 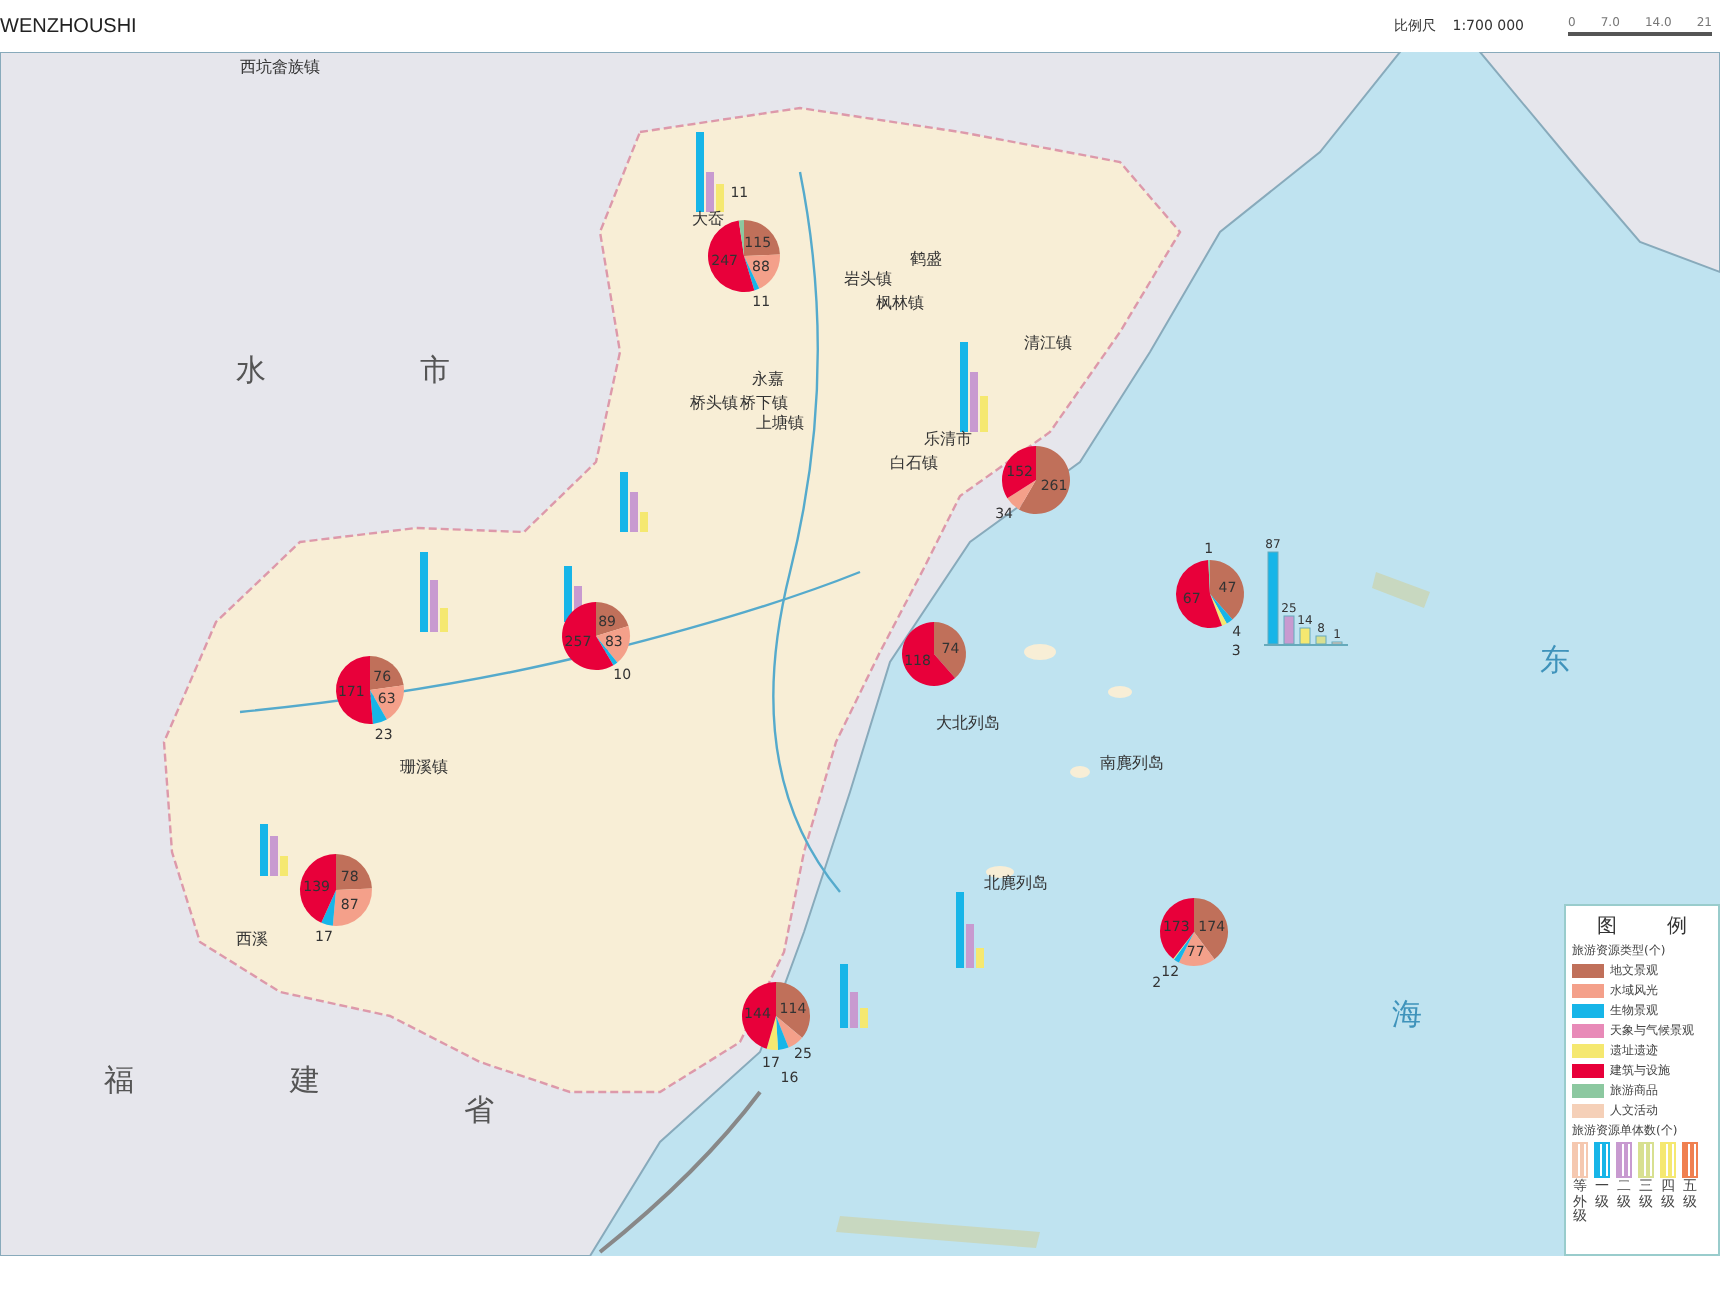 I want to click on place-label: 清江镇, so click(x=1048, y=343).